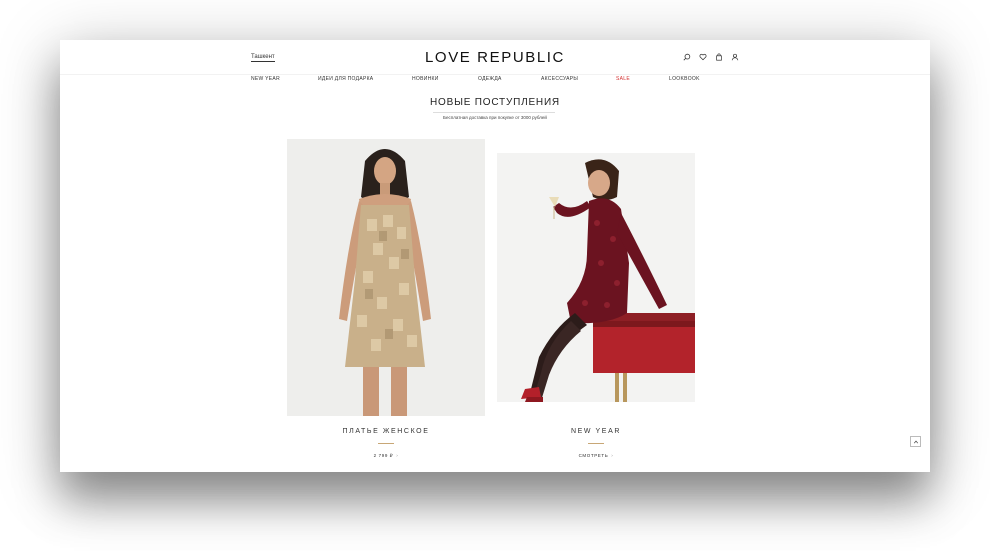 This screenshot has height=552, width=990. Describe the element at coordinates (687, 57) in the screenshot. I see `search-icon` at that location.